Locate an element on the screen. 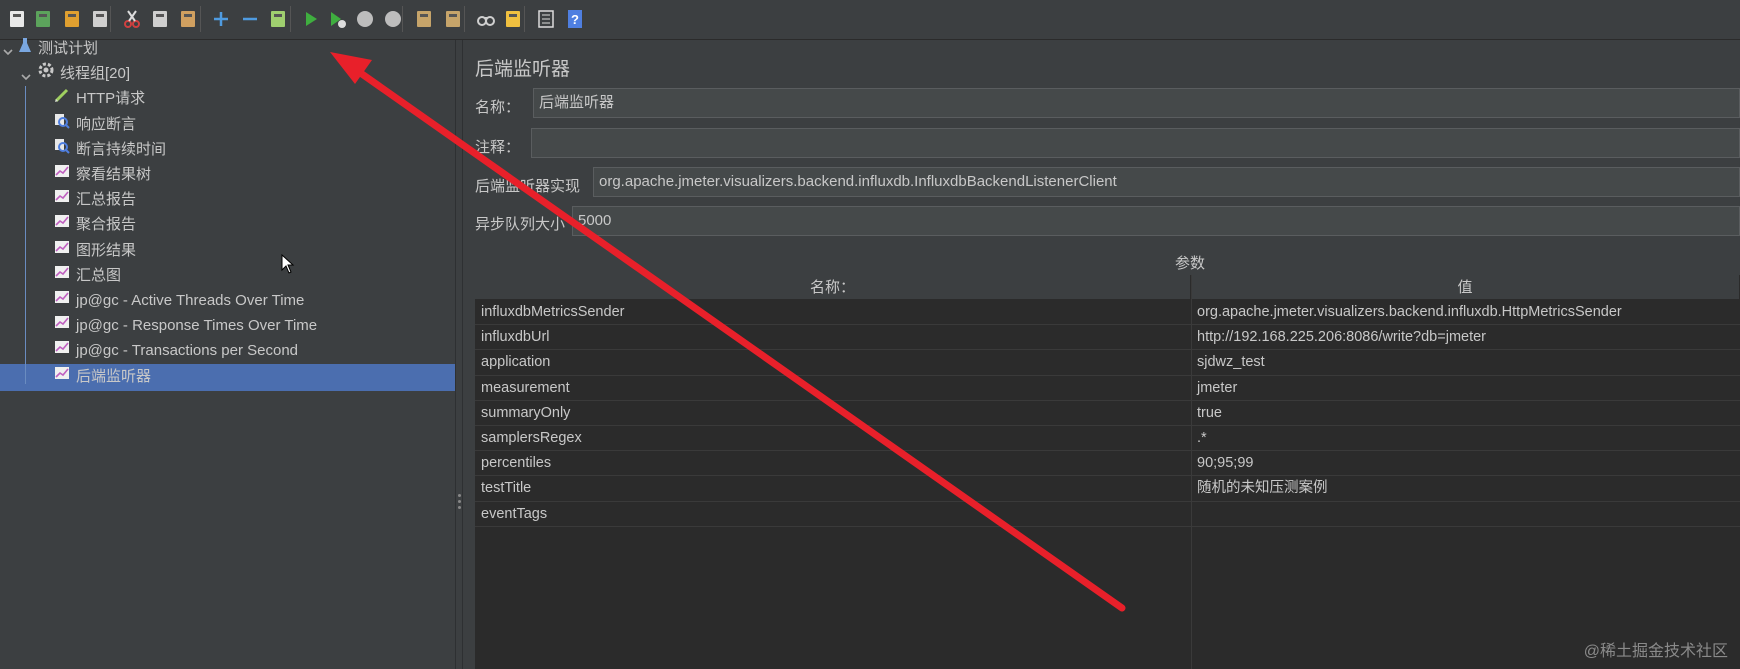  comment-field is located at coordinates (1135, 143).